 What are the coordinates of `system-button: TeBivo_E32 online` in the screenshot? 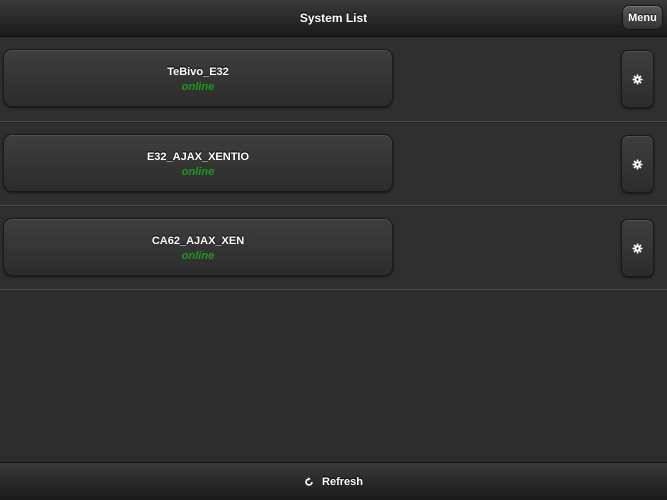 It's located at (198, 78).